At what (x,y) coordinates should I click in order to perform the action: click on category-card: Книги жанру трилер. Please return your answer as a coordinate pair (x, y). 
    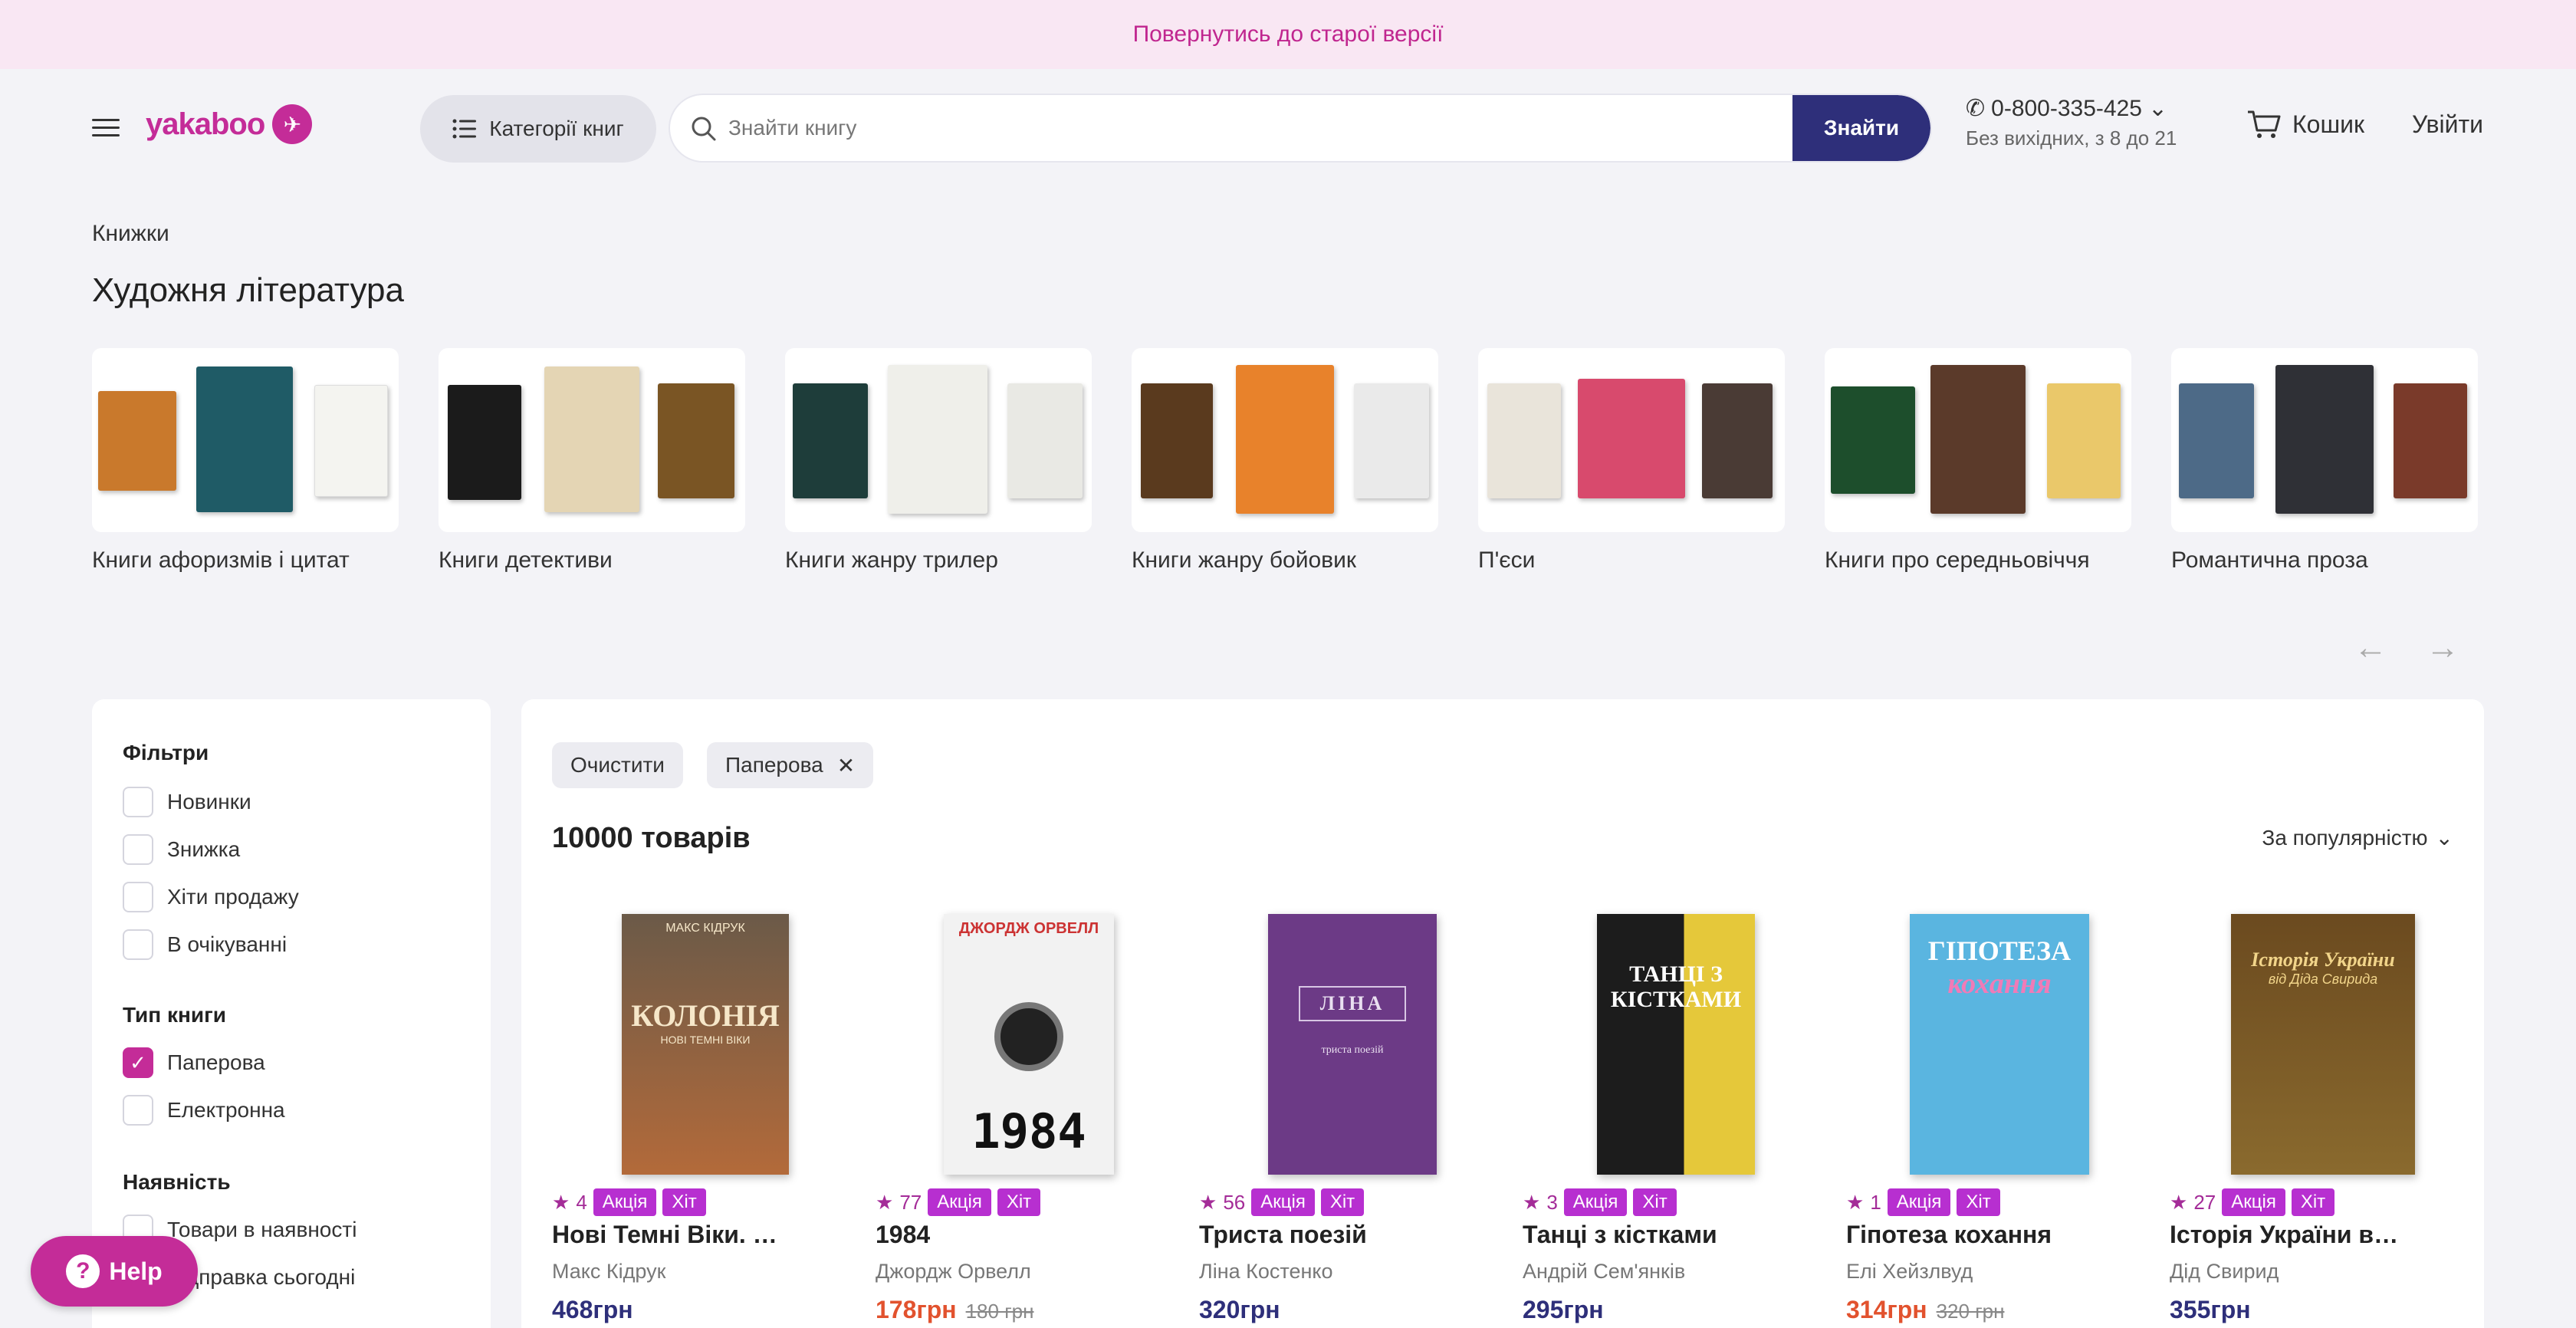
    Looking at the image, I should click on (939, 461).